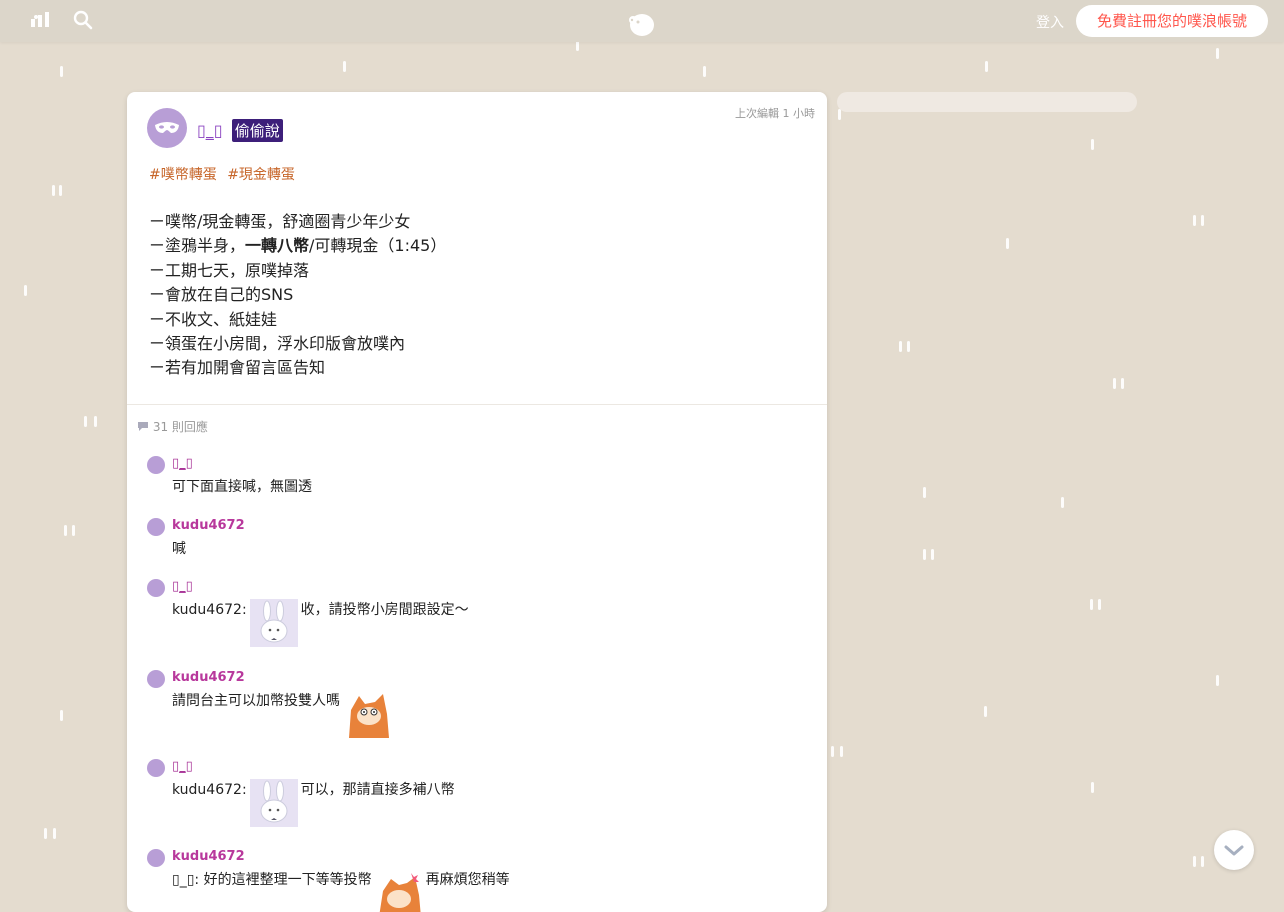 The width and height of the screenshot is (1284, 912). What do you see at coordinates (378, 246) in the screenshot?
I see `content-text: /可轉現金（1:45）` at bounding box center [378, 246].